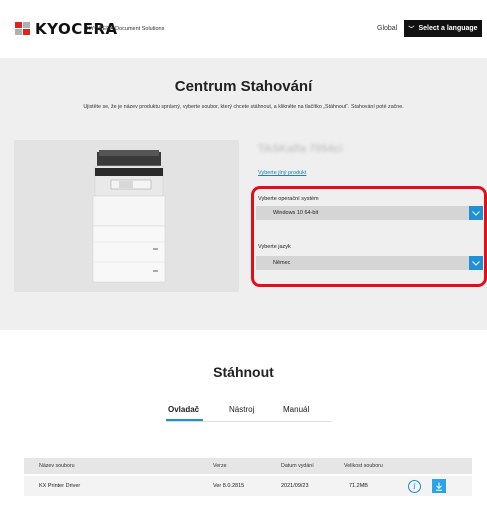 The height and width of the screenshot is (507, 487). I want to click on select-language-button: ﹀ Select a language, so click(443, 28).